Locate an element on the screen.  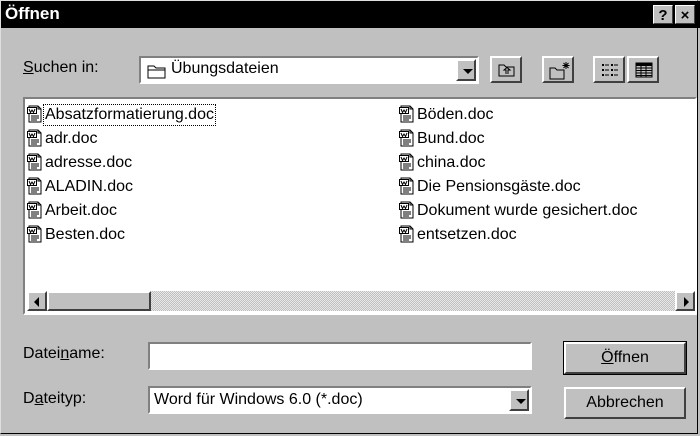
scroll-left-button is located at coordinates (37, 301).